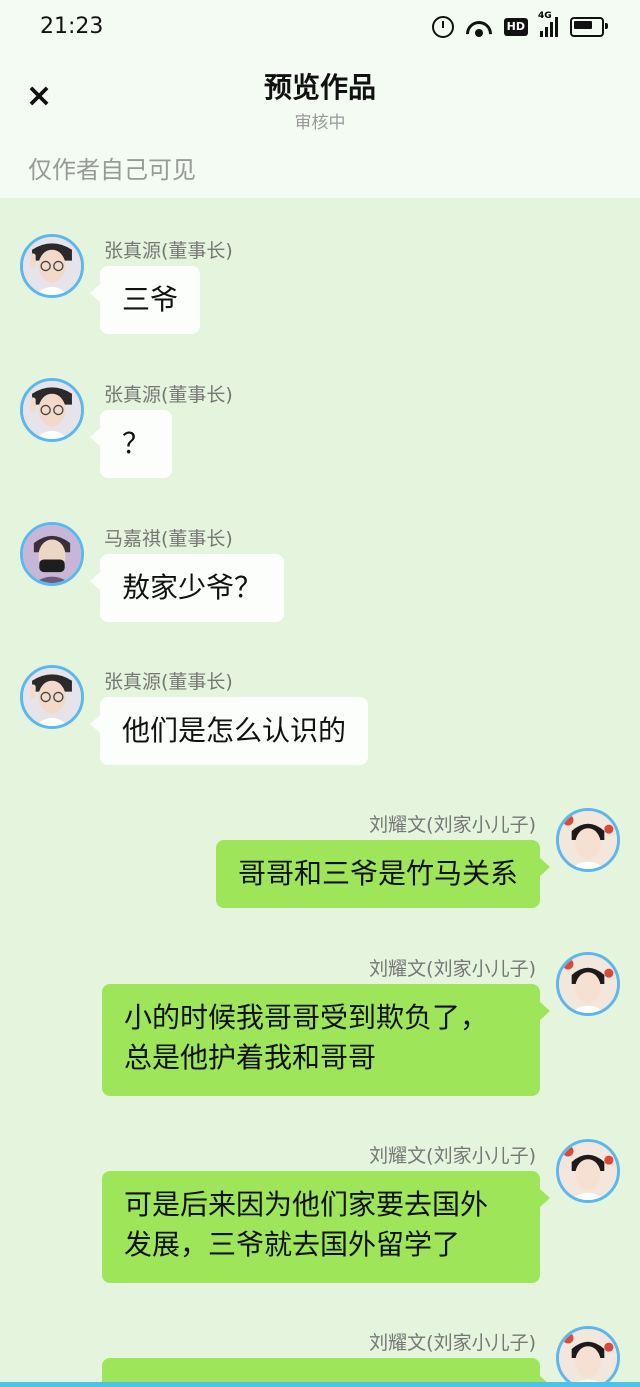  What do you see at coordinates (320, 123) in the screenshot?
I see `review-status: 审核中` at bounding box center [320, 123].